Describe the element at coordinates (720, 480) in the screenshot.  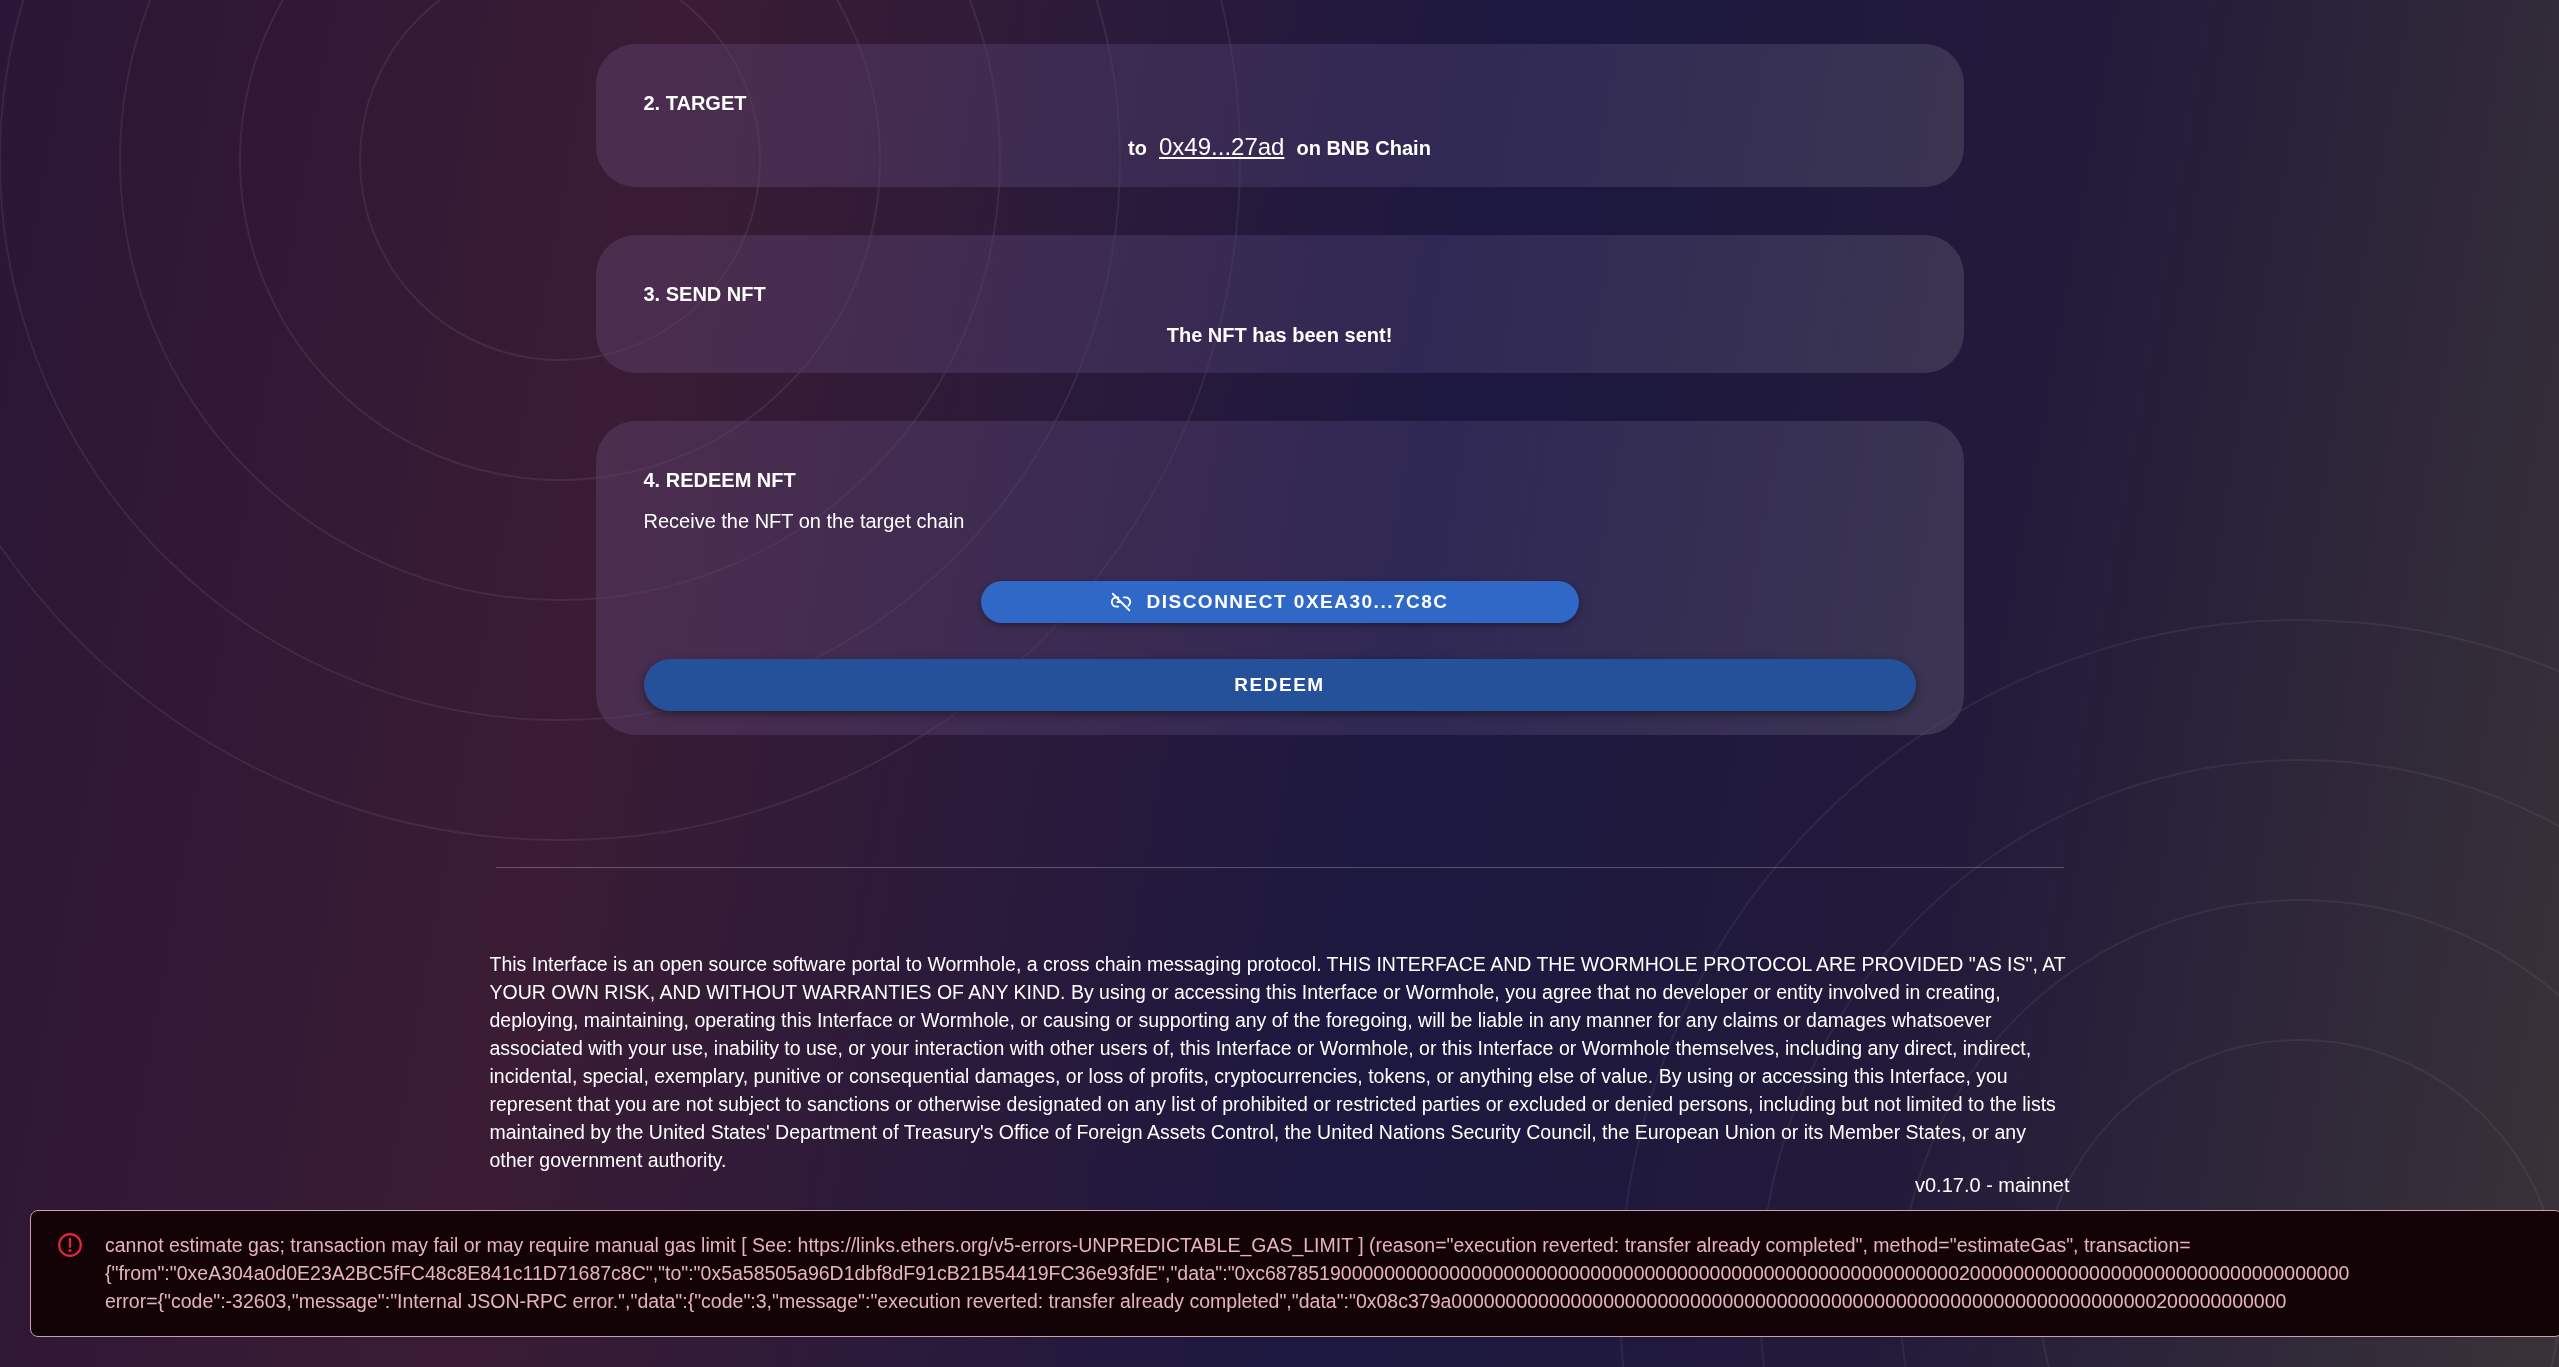
I see `step-title: 4. REDEEM NFT` at that location.